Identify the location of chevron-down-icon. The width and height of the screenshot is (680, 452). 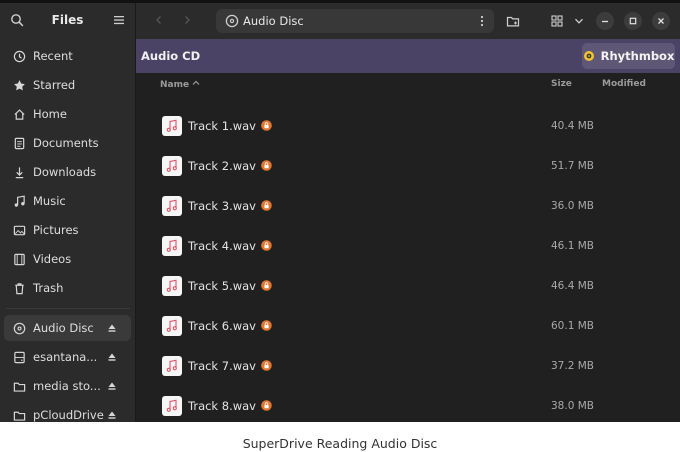
(579, 21).